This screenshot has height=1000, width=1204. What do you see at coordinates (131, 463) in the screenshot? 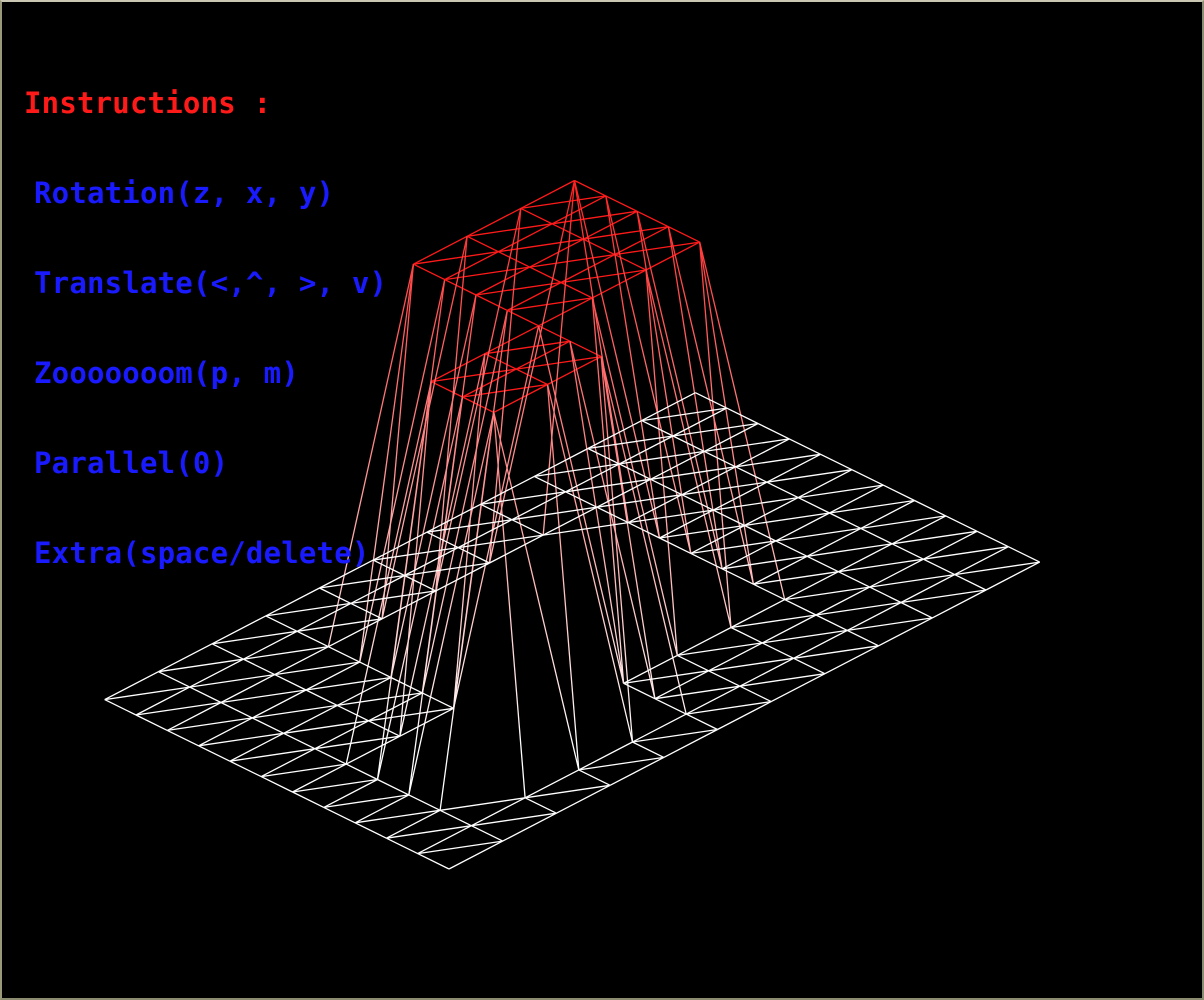
I see `instruction-parallel: Parallel(0)` at bounding box center [131, 463].